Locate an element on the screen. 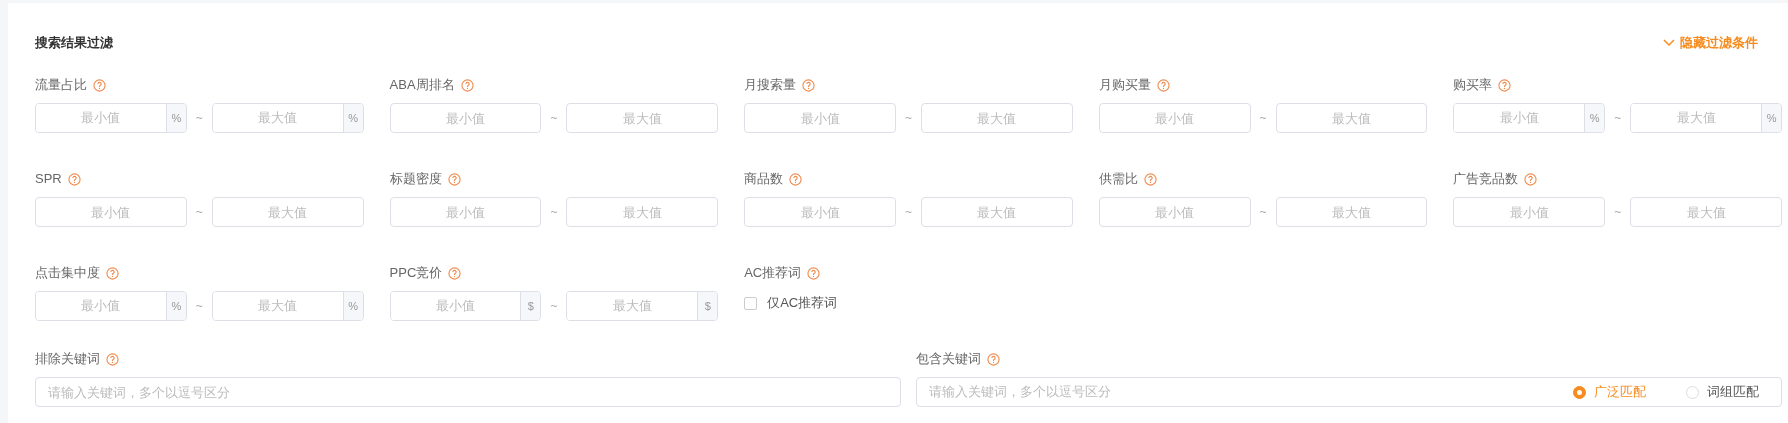  field-label: ABA周排名 is located at coordinates (422, 85).